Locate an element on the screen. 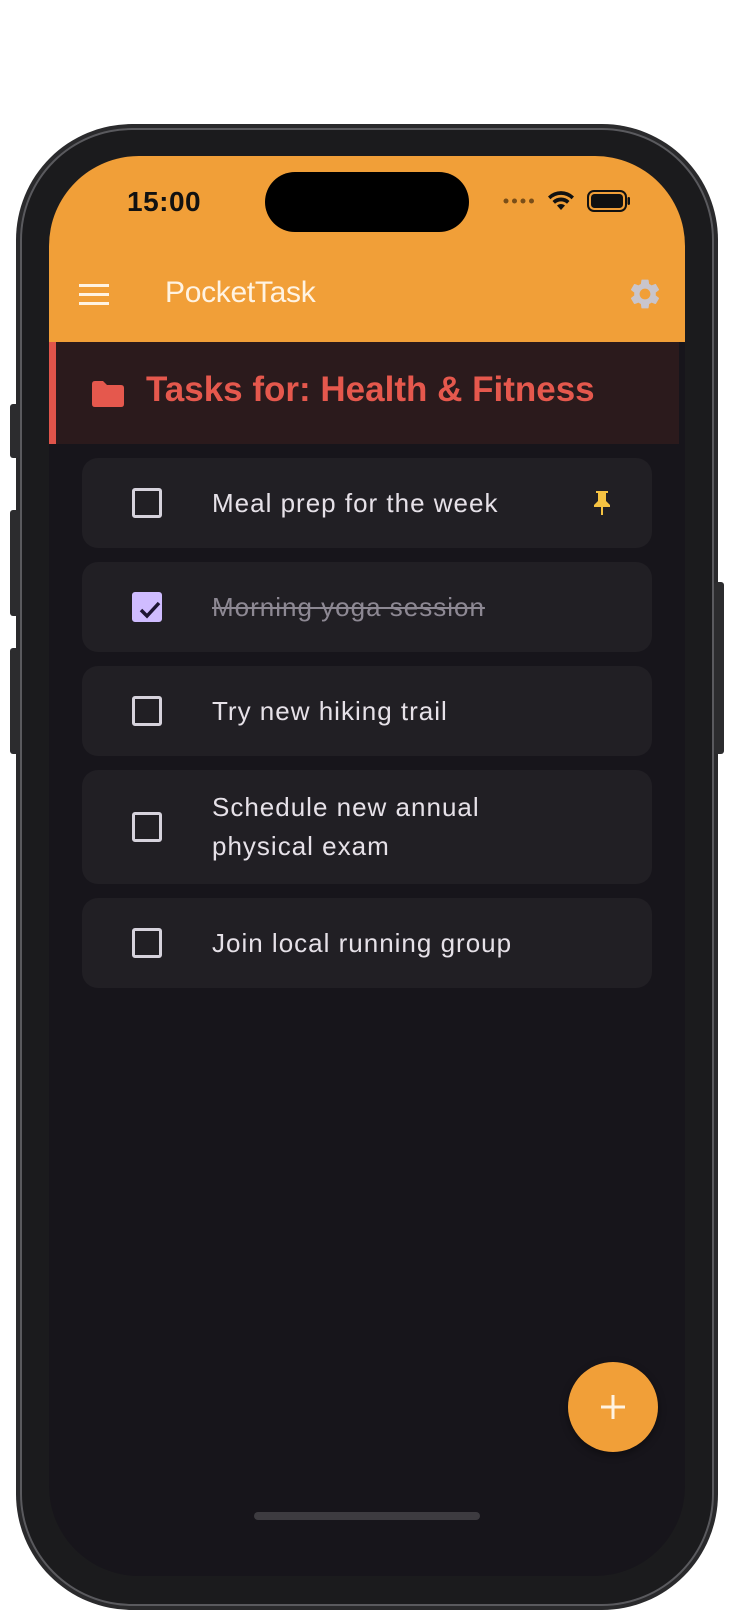  wifi-icon is located at coordinates (561, 200).